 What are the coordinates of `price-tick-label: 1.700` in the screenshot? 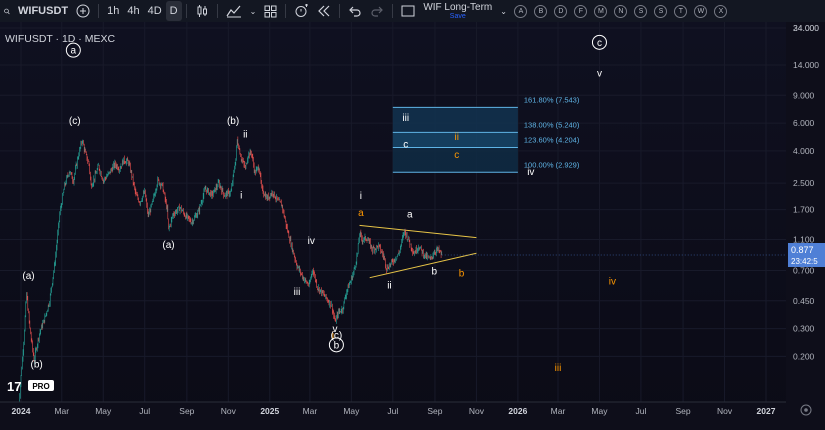 It's located at (804, 210).